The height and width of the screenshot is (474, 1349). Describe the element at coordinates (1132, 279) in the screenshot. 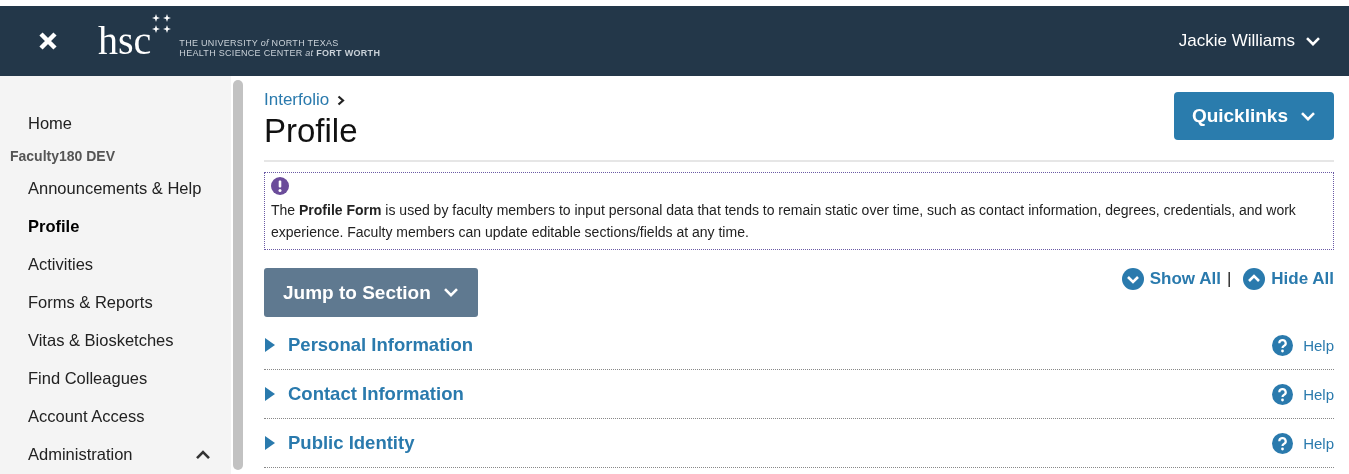

I see `chevron-down-circle-icon` at that location.